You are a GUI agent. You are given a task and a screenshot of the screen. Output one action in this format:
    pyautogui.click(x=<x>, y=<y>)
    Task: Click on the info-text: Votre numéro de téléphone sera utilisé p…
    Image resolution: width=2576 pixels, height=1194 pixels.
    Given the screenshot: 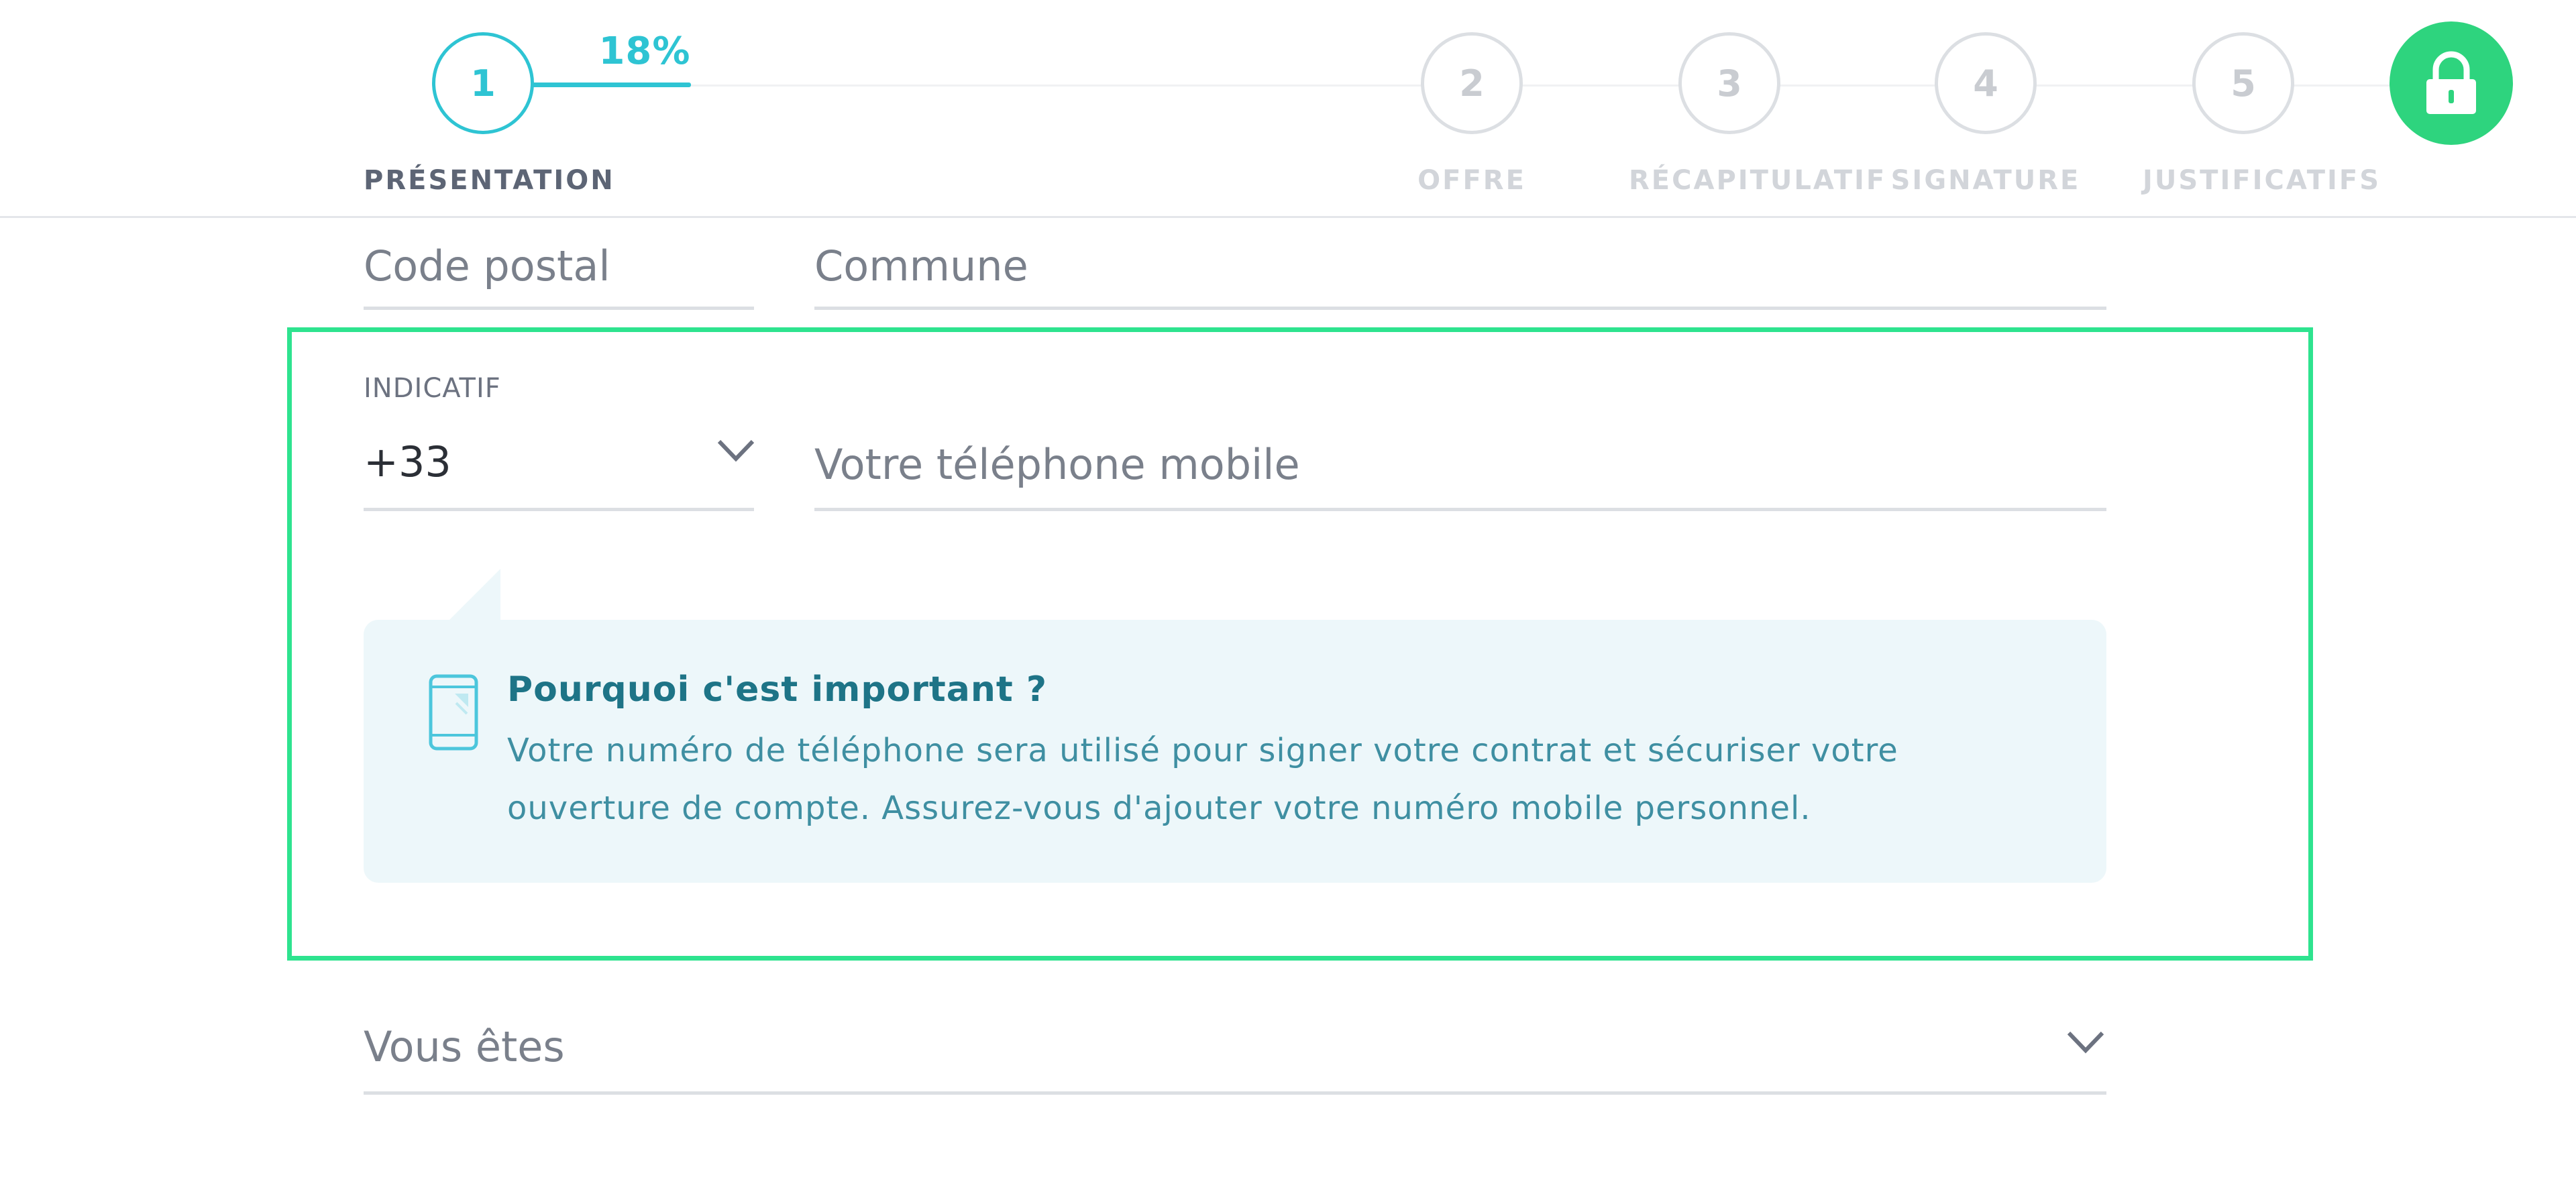 What is the action you would take?
    pyautogui.click(x=1278, y=779)
    